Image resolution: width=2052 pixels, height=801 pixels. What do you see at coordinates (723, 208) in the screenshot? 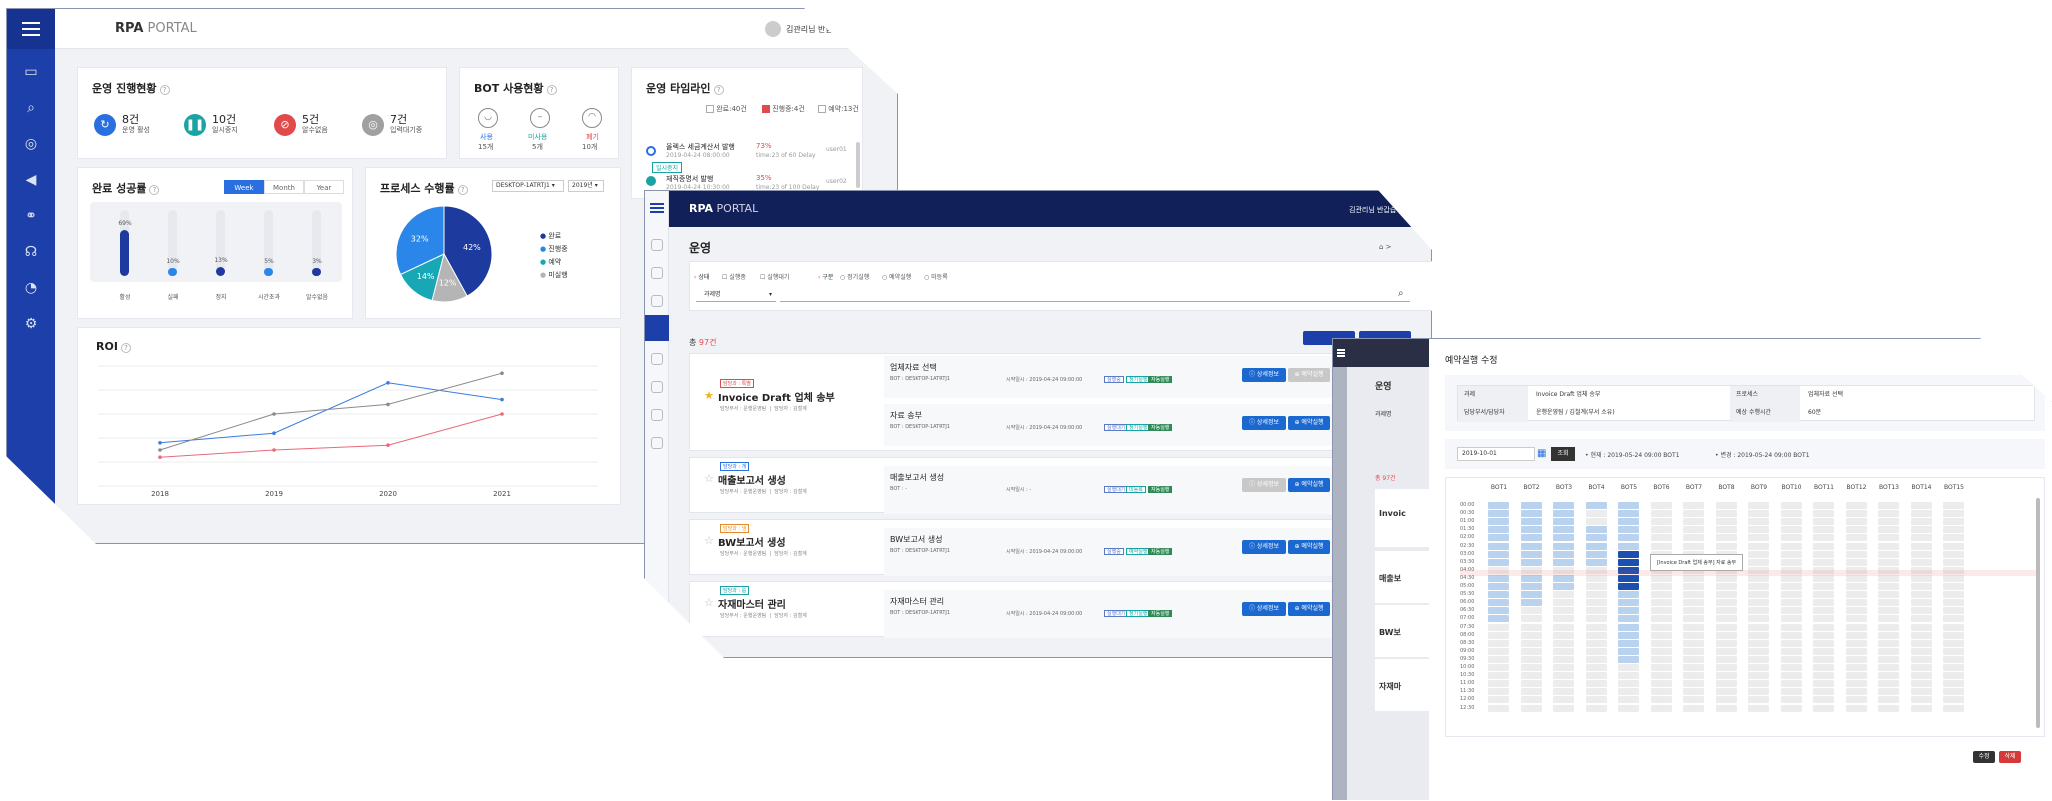
I see `logo: RPA PORTAL` at bounding box center [723, 208].